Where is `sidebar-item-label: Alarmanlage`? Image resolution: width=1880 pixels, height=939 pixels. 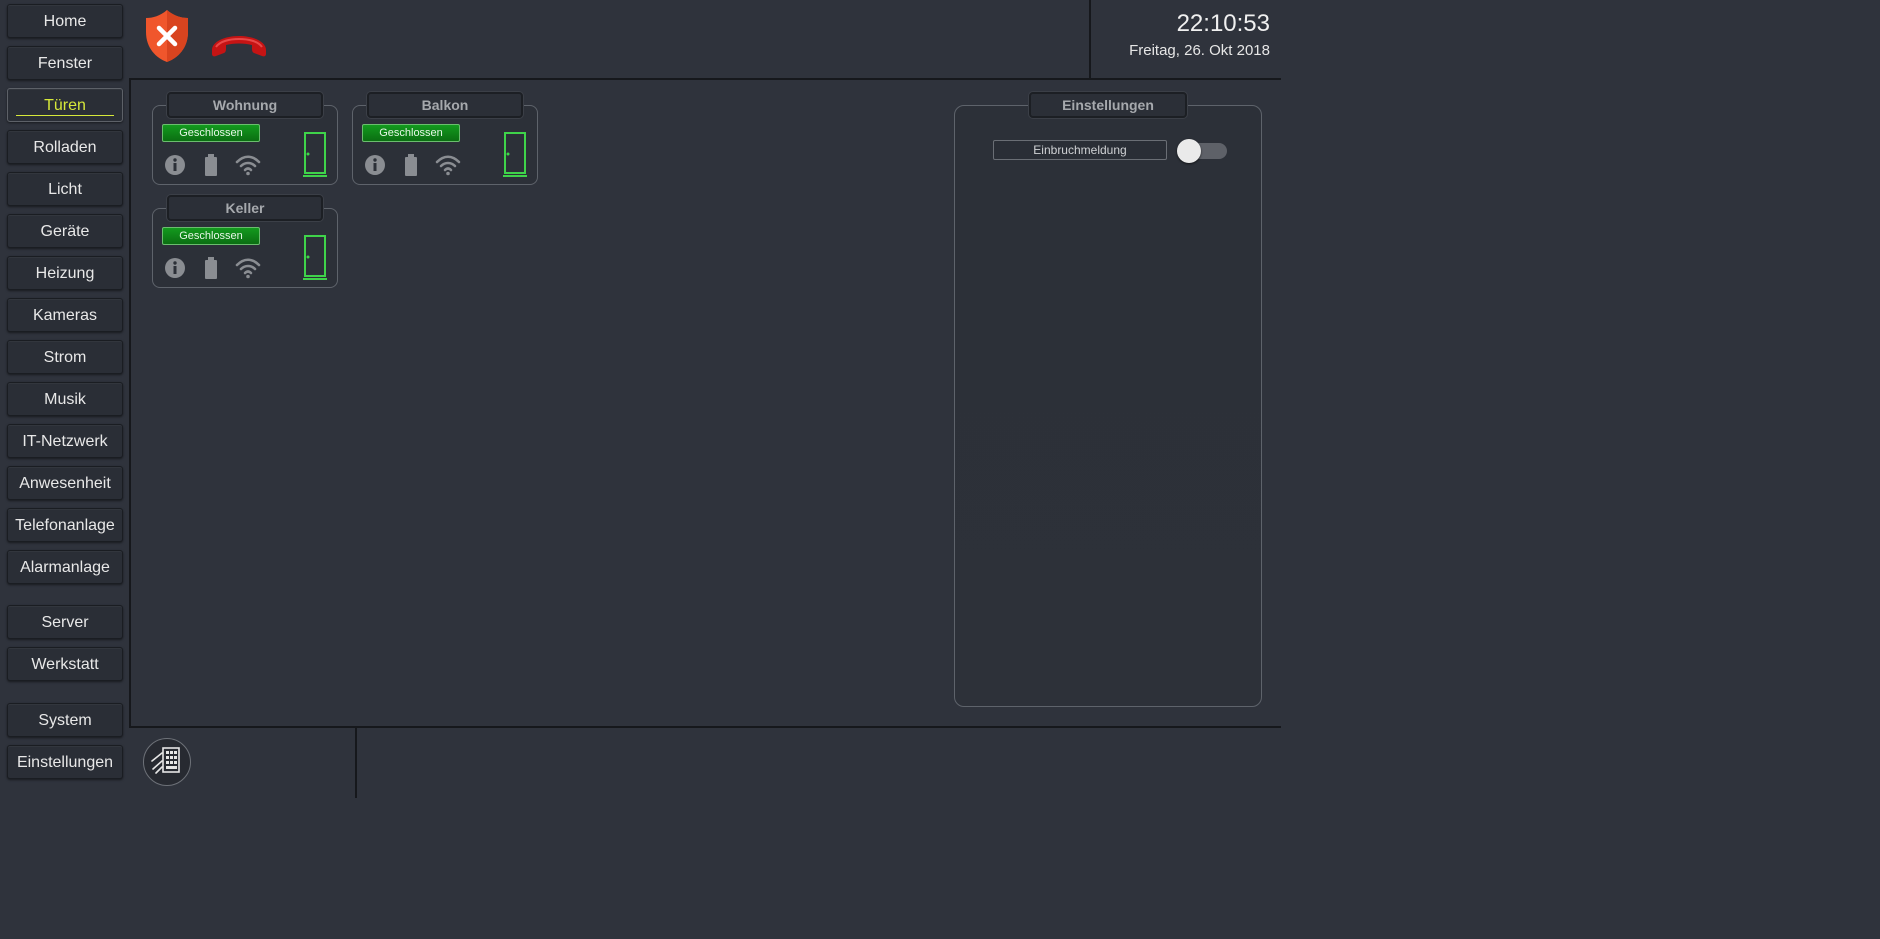 sidebar-item-label: Alarmanlage is located at coordinates (65, 567).